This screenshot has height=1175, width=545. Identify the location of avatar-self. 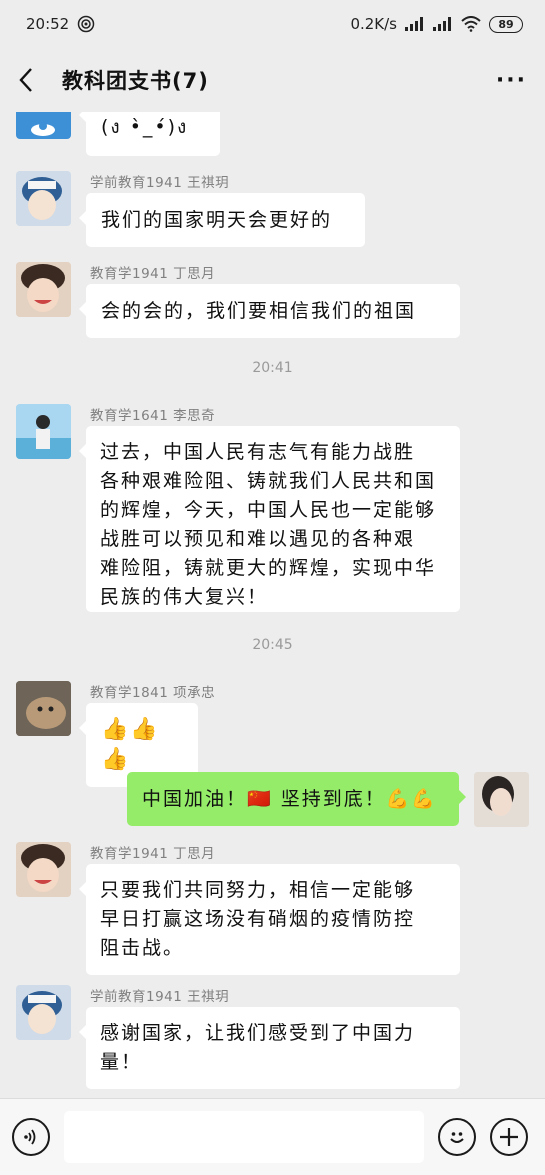
(501, 799).